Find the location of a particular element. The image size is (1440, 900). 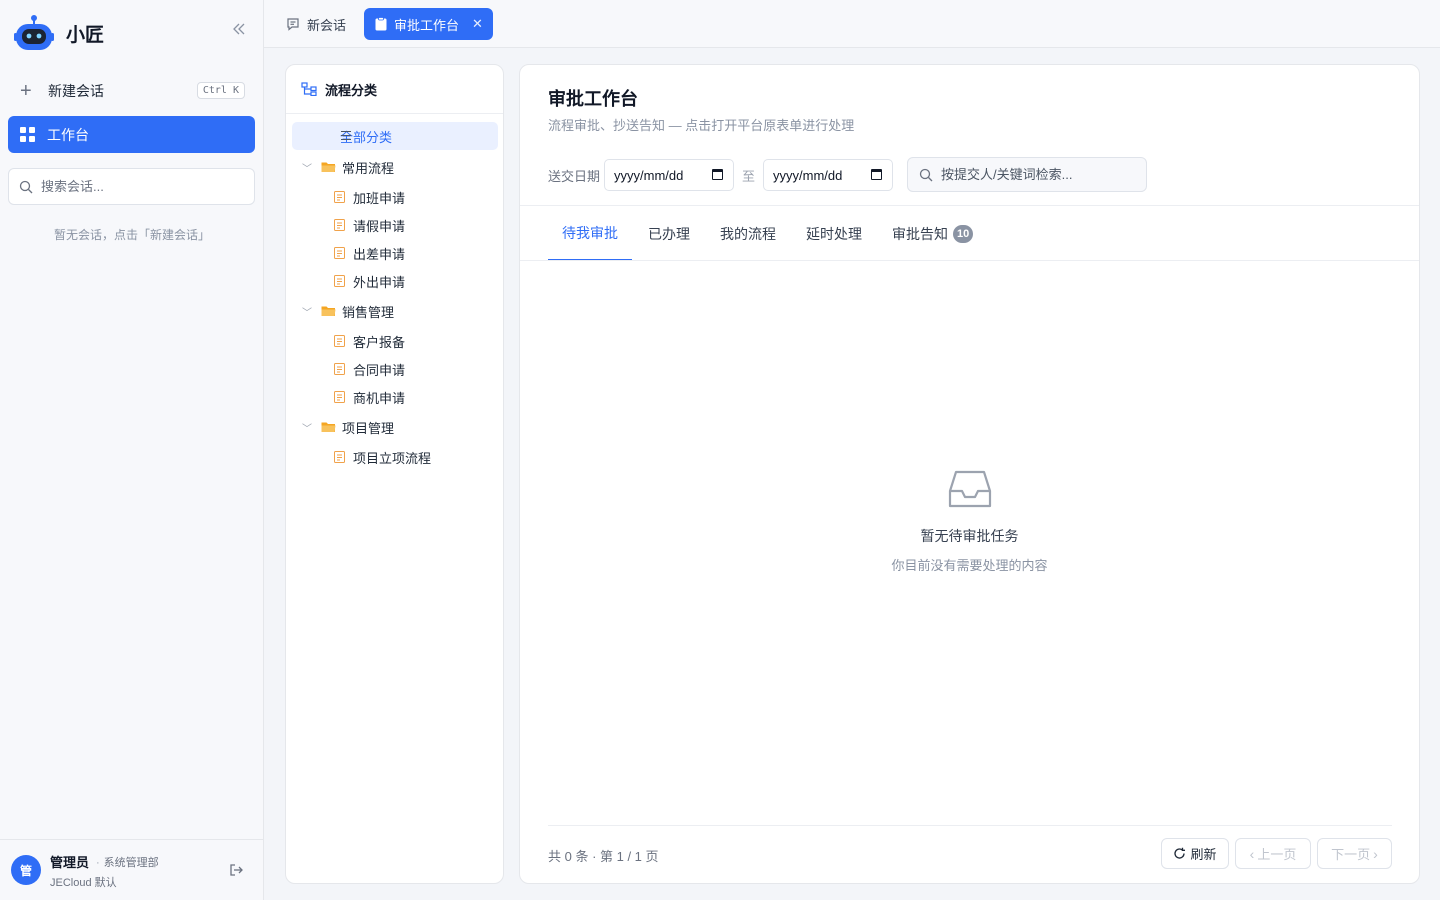

collapse-sidebar-icon is located at coordinates (241, 31).